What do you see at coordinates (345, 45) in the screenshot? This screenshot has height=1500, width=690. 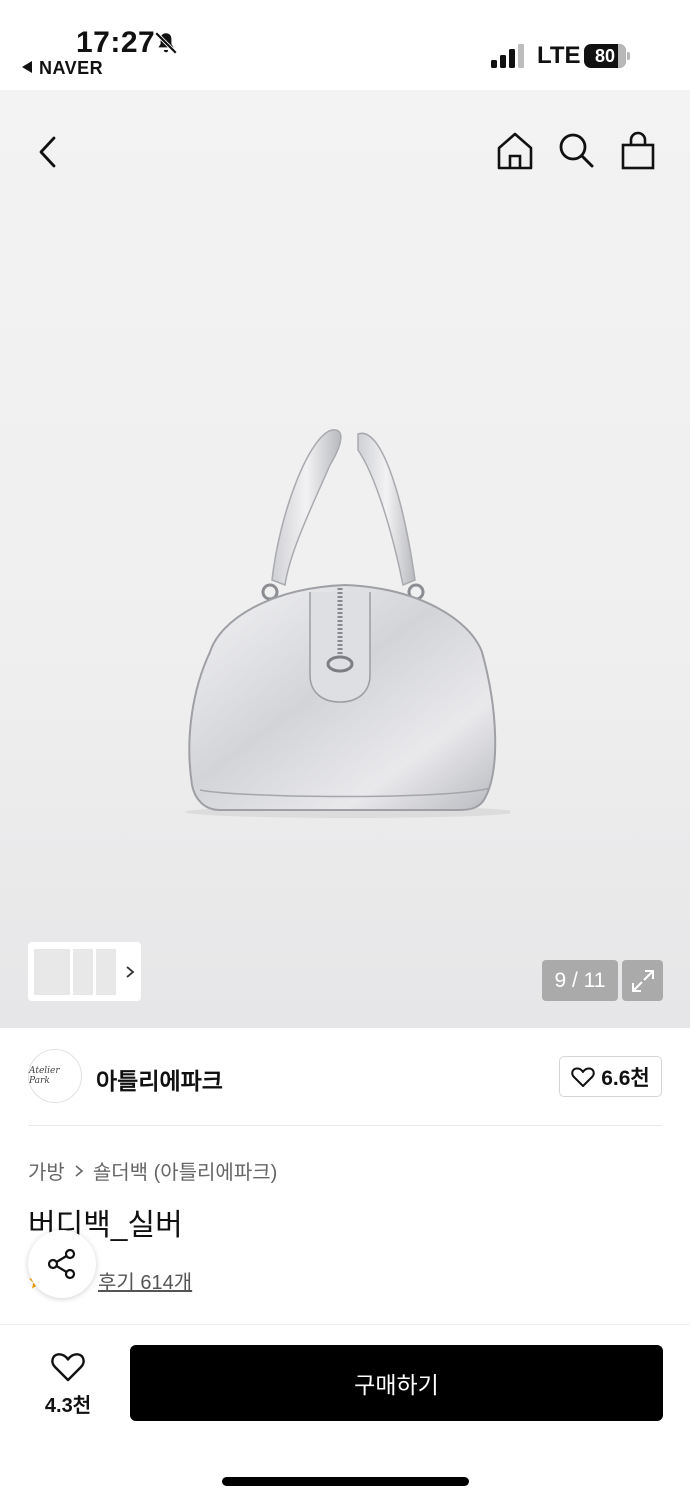 I see `status-bar: 17:27 NAVER LTE 80` at bounding box center [345, 45].